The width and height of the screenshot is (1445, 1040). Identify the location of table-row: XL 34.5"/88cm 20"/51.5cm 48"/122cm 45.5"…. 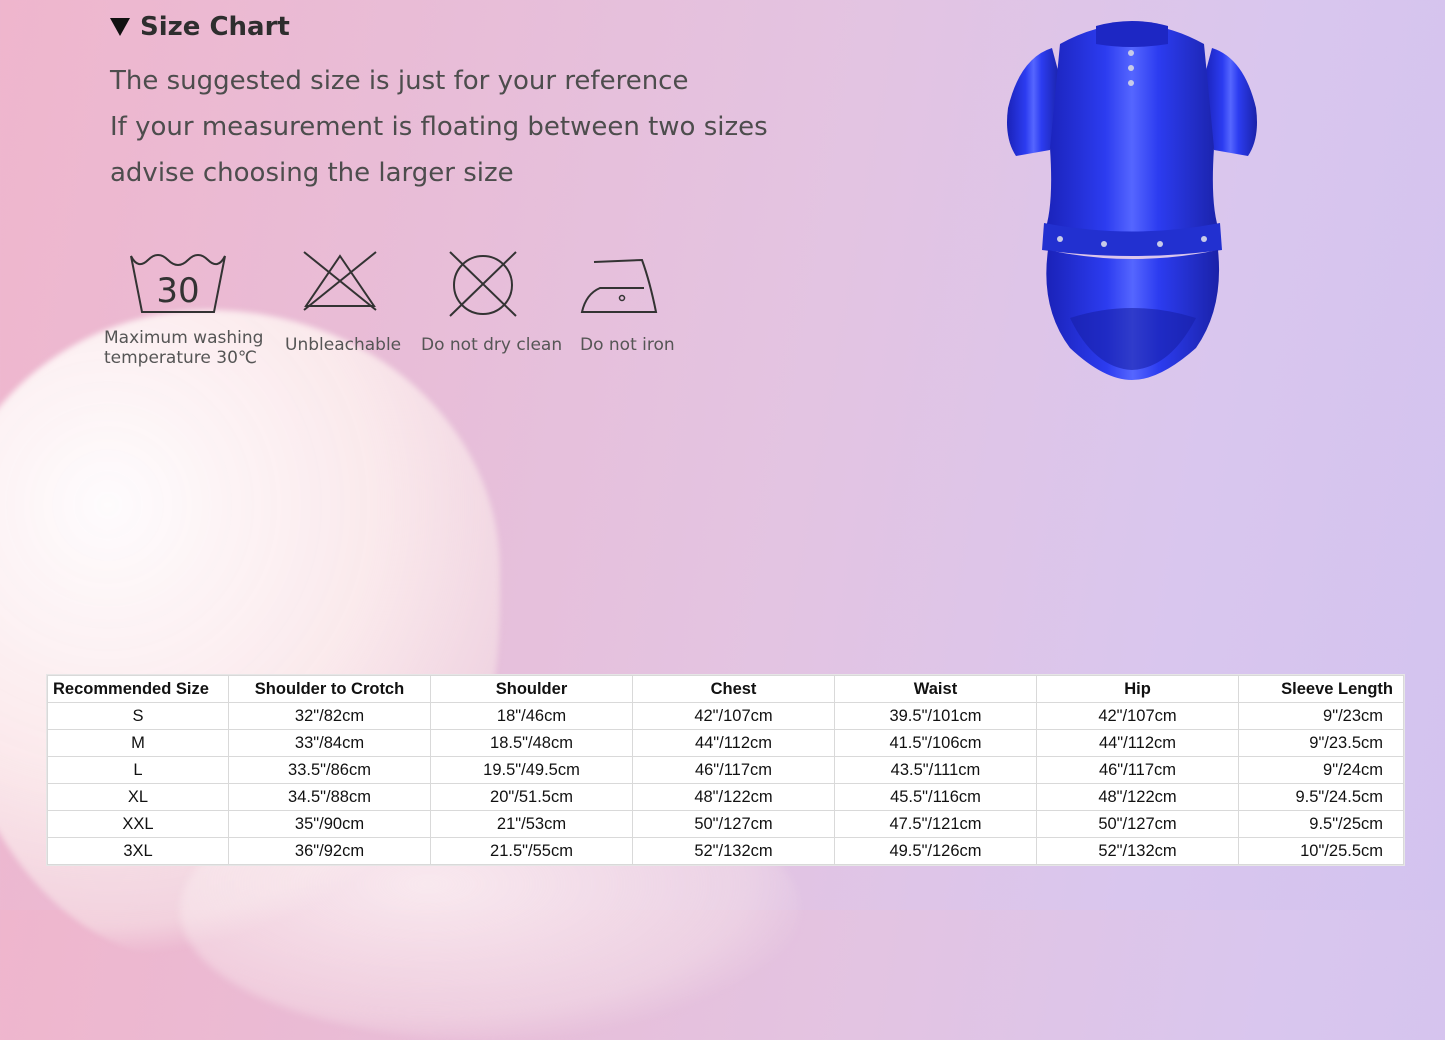
(725, 797).